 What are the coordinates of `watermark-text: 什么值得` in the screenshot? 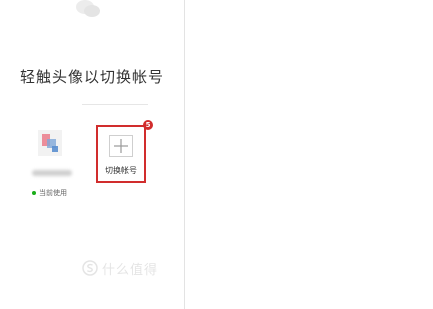 It's located at (130, 270).